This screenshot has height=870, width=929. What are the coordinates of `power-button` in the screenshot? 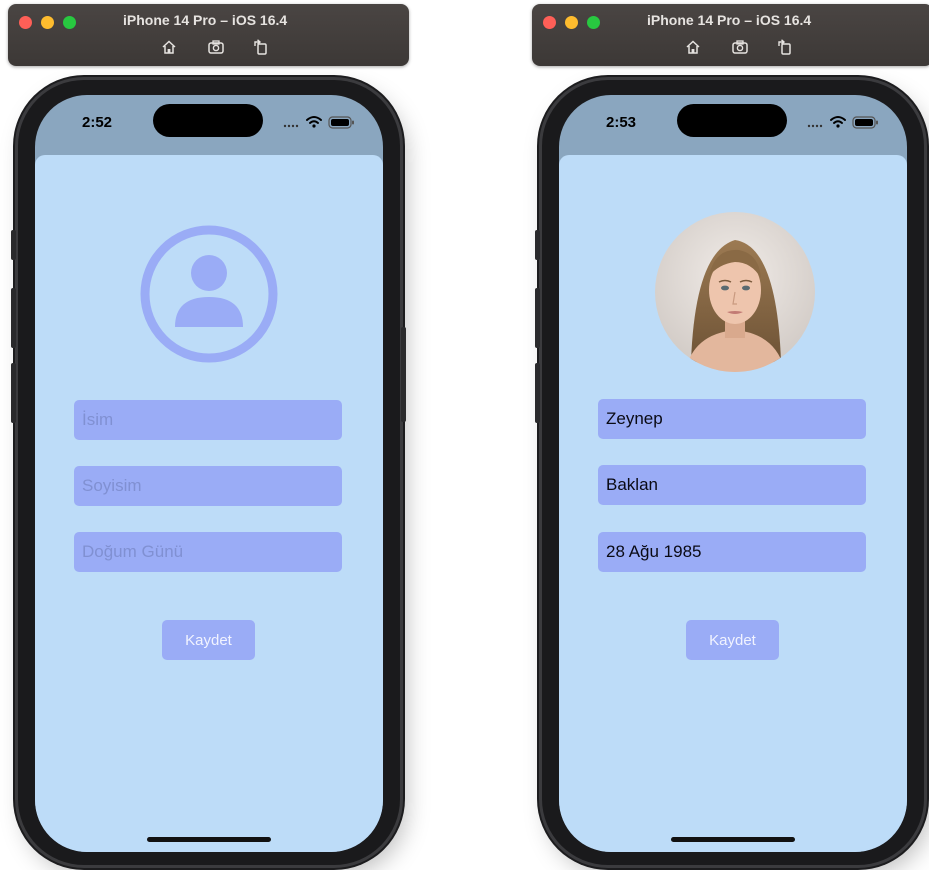 It's located at (403, 374).